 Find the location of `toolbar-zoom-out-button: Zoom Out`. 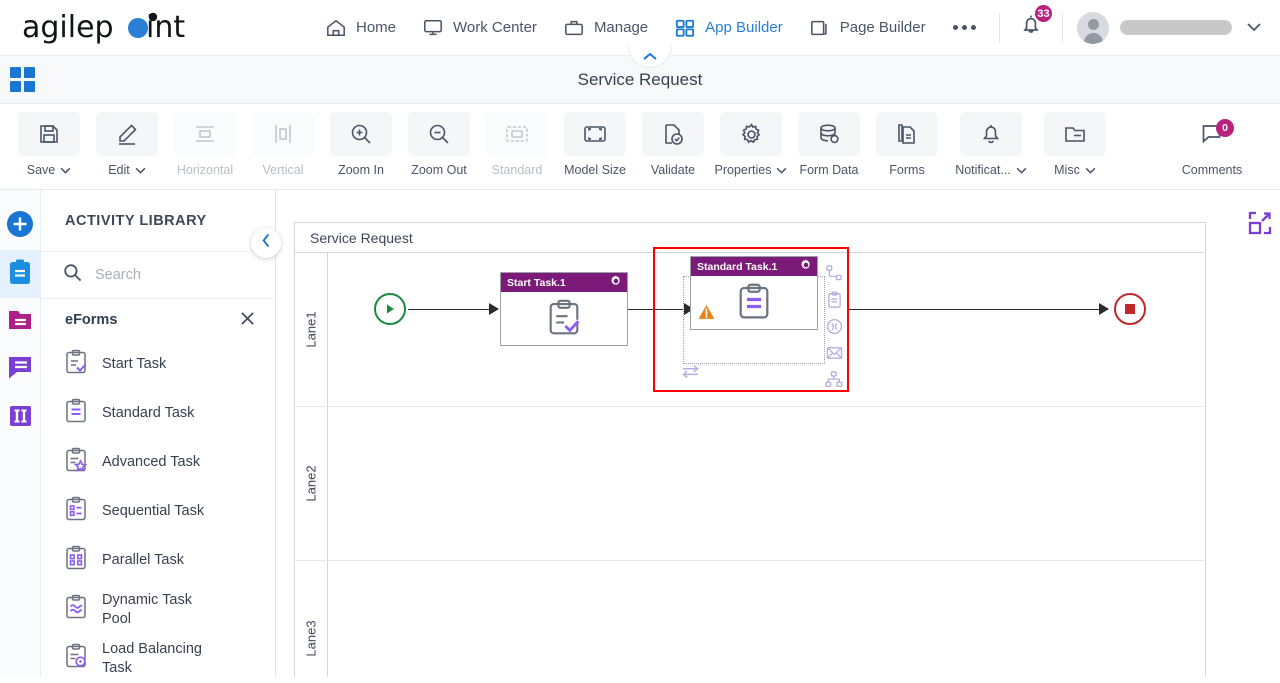

toolbar-zoom-out-button: Zoom Out is located at coordinates (439, 144).